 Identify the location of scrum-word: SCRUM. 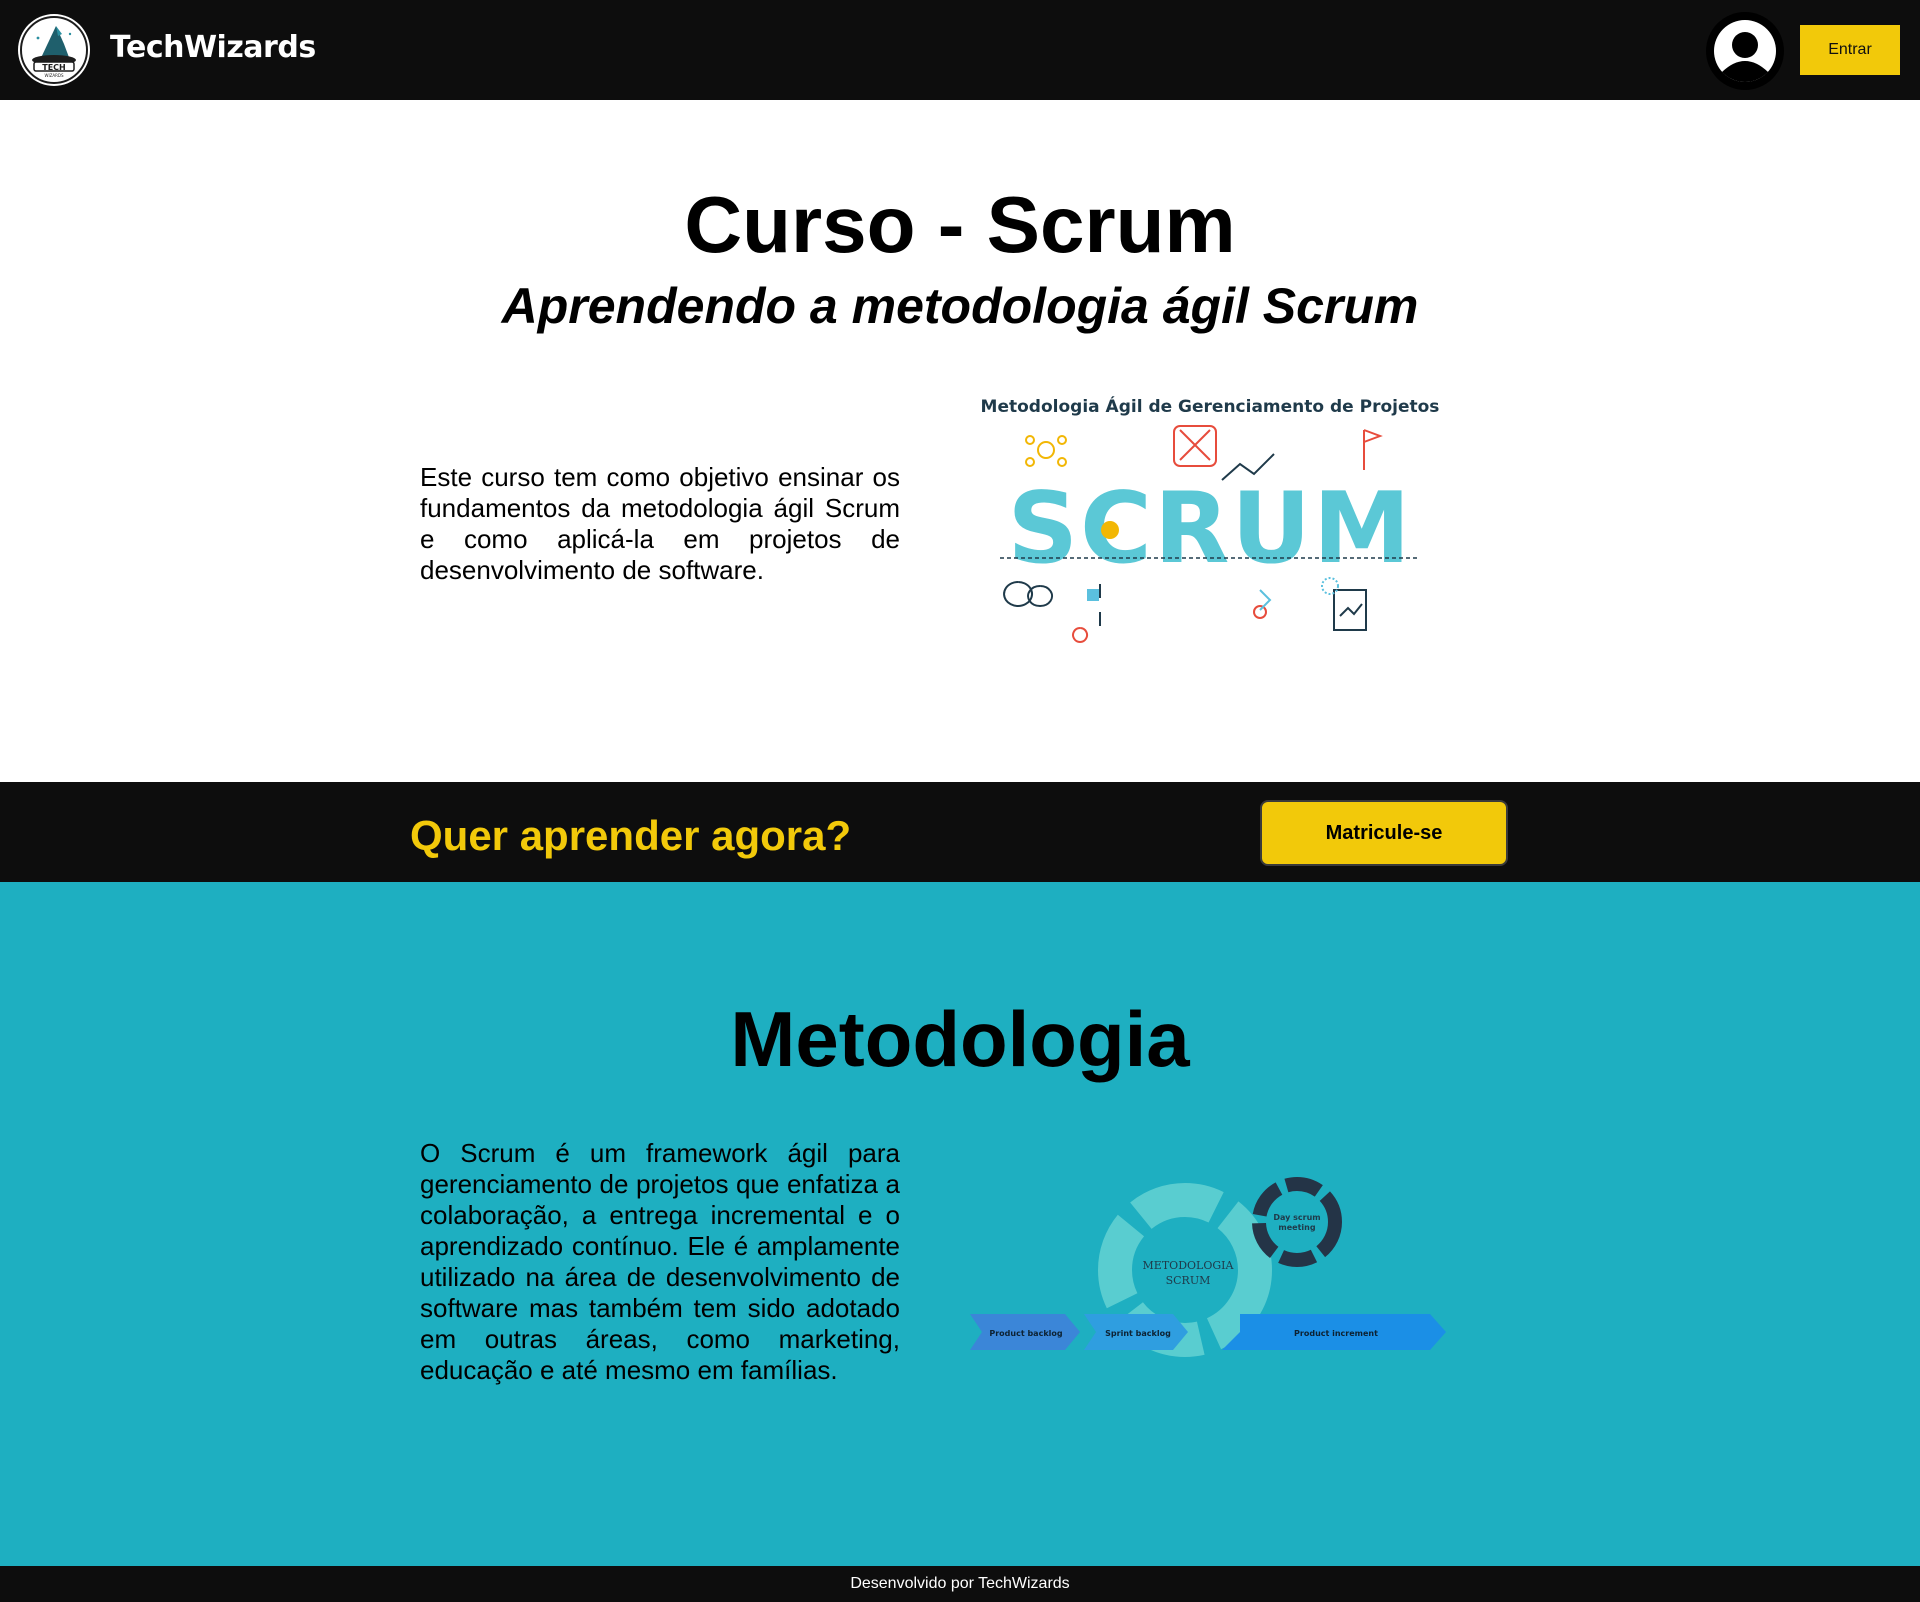
(1209, 529).